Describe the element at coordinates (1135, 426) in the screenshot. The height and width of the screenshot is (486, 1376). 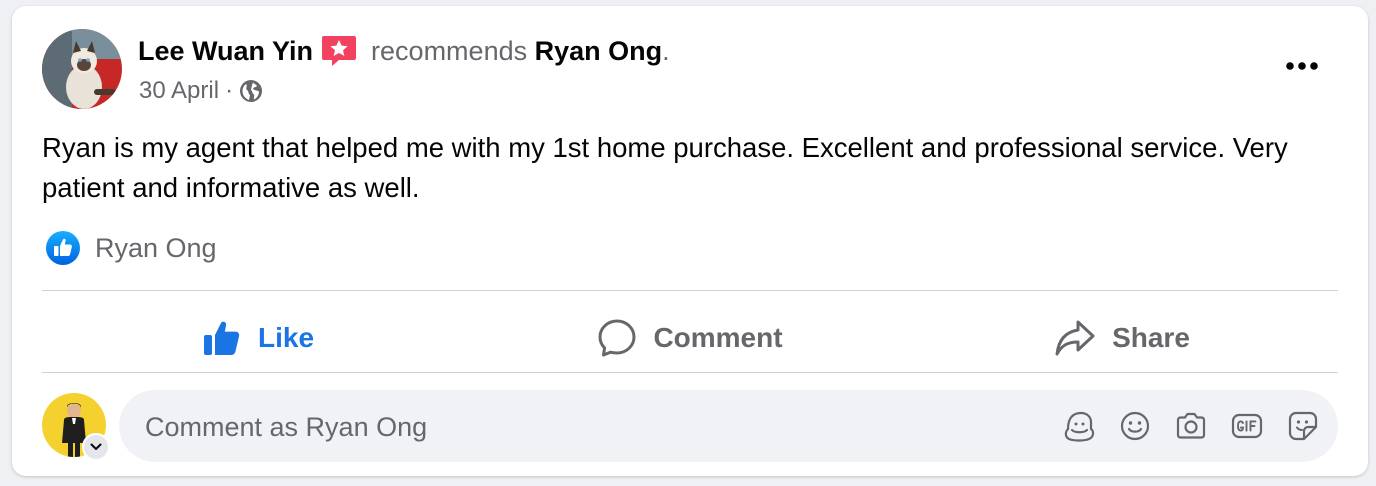
I see `emoji-icon` at that location.